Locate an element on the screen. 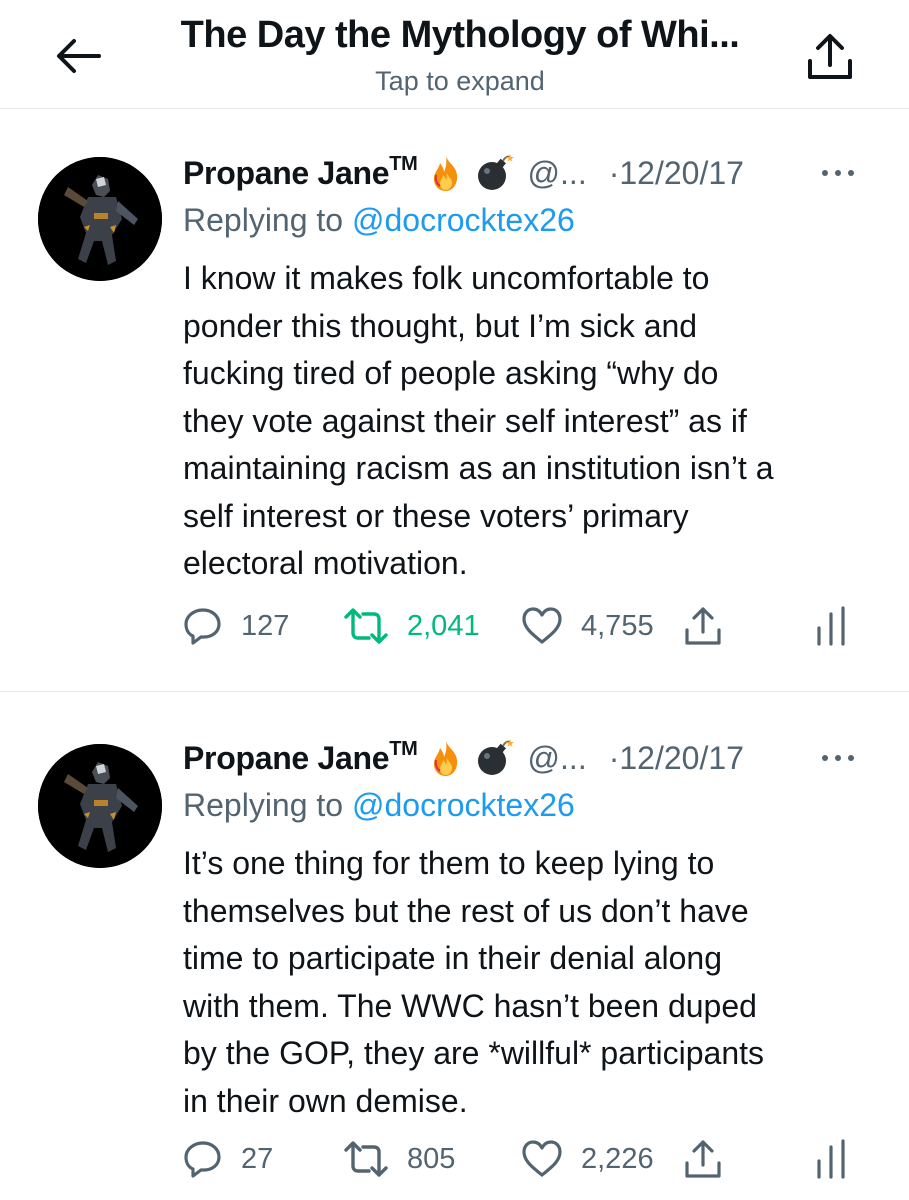  tweet-actions: 127 2,041 4,755 is located at coordinates (523, 626).